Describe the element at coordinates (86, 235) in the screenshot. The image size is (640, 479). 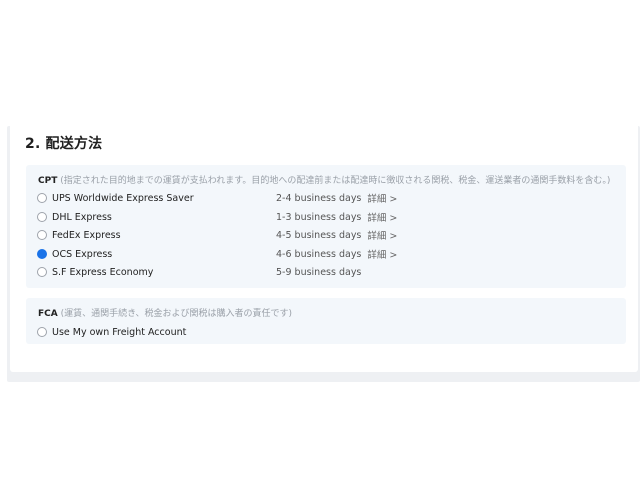
I see `option-name: FedEx Express` at that location.